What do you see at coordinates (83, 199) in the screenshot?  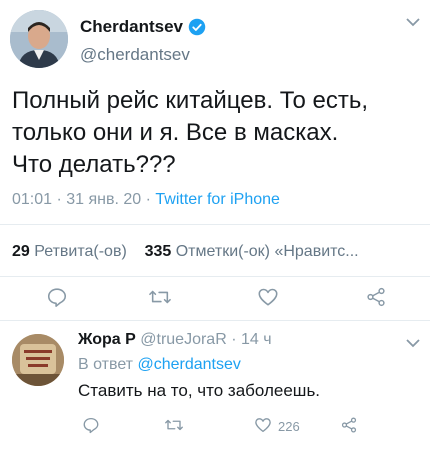 I see `tweet-timestamp: 01:01 · 31 янв. 20 ·` at bounding box center [83, 199].